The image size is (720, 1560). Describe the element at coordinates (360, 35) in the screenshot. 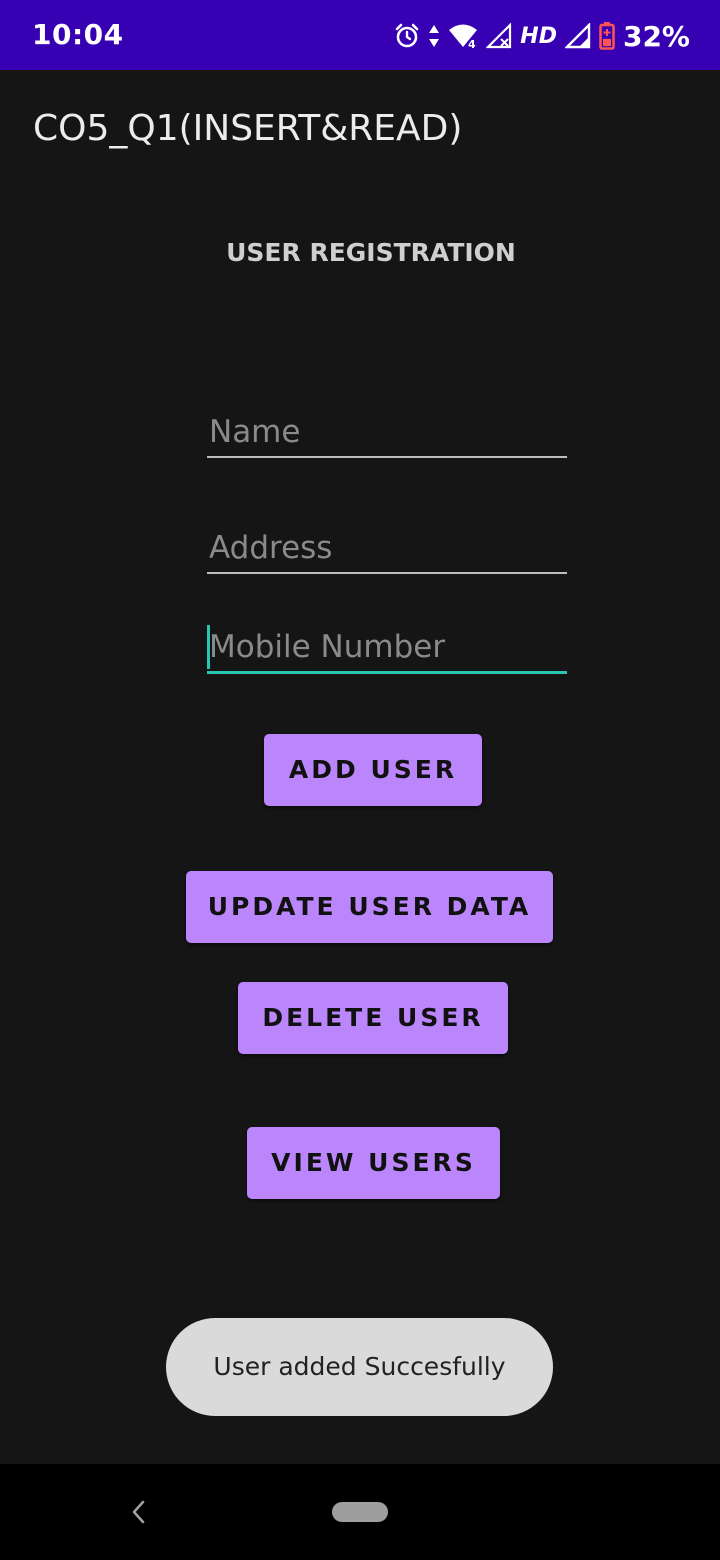

I see `status-bar: 10:04 4 HD 32%` at that location.